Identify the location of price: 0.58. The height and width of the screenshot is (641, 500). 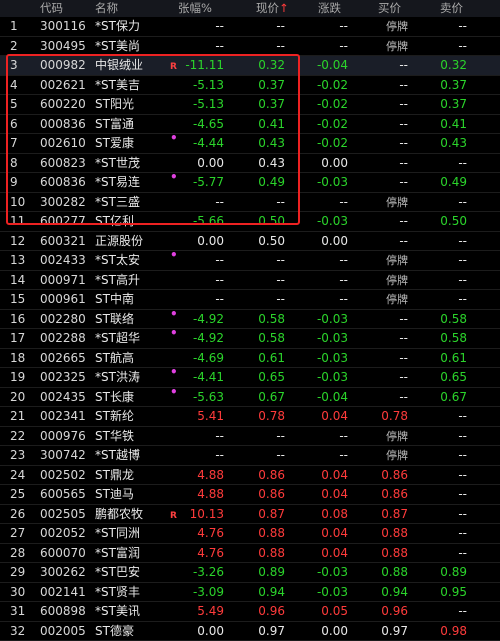
(271, 338).